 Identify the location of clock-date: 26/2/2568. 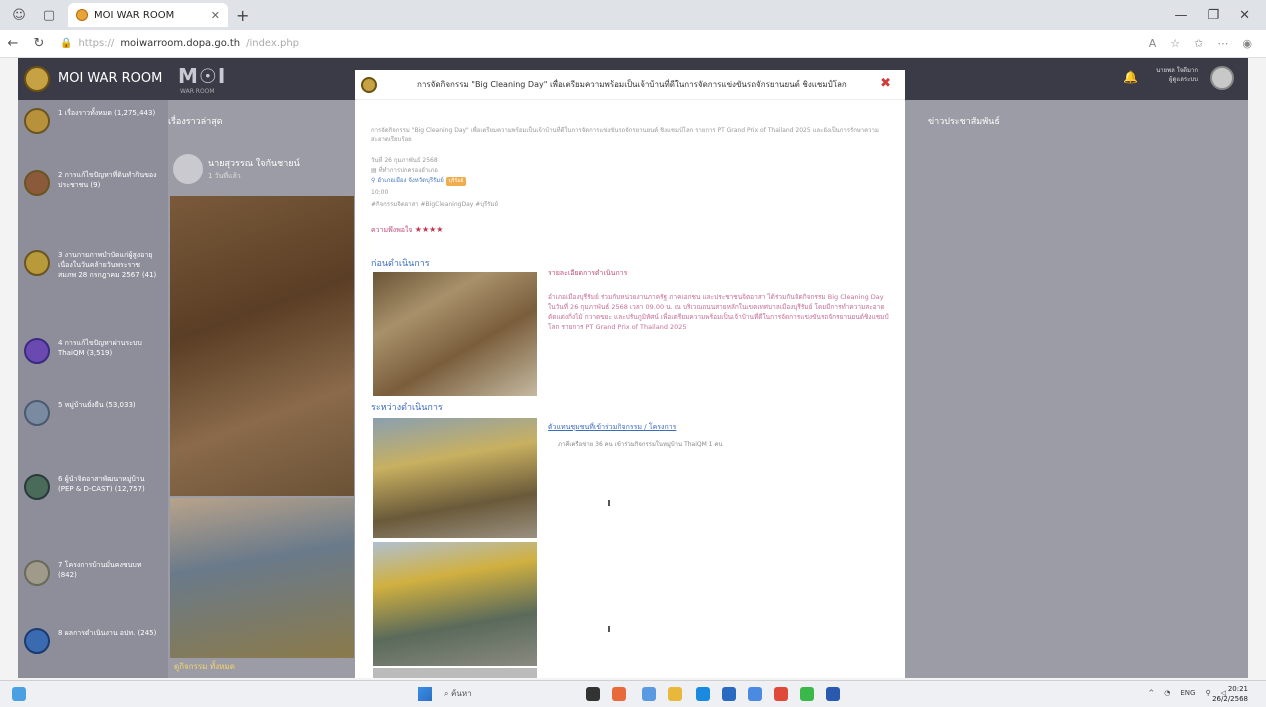
(1230, 699).